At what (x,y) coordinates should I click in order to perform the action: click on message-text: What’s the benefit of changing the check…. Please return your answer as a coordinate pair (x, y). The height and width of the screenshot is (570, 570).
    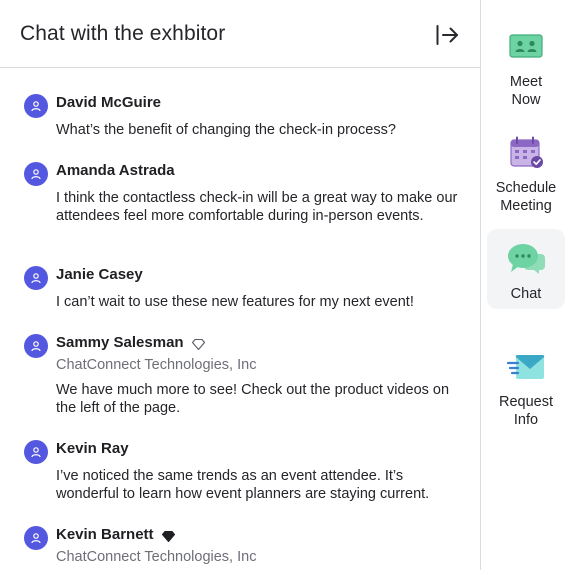
    Looking at the image, I should click on (226, 130).